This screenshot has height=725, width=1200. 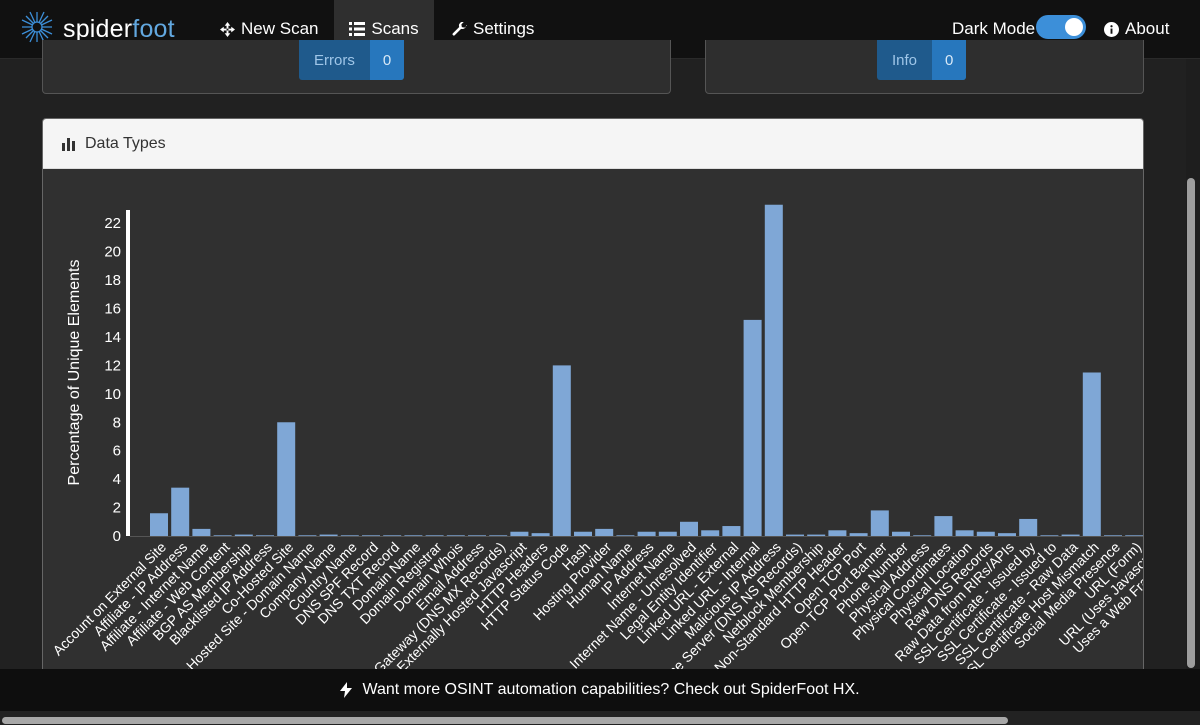 What do you see at coordinates (112, 252) in the screenshot?
I see `y-tick-label: 20` at bounding box center [112, 252].